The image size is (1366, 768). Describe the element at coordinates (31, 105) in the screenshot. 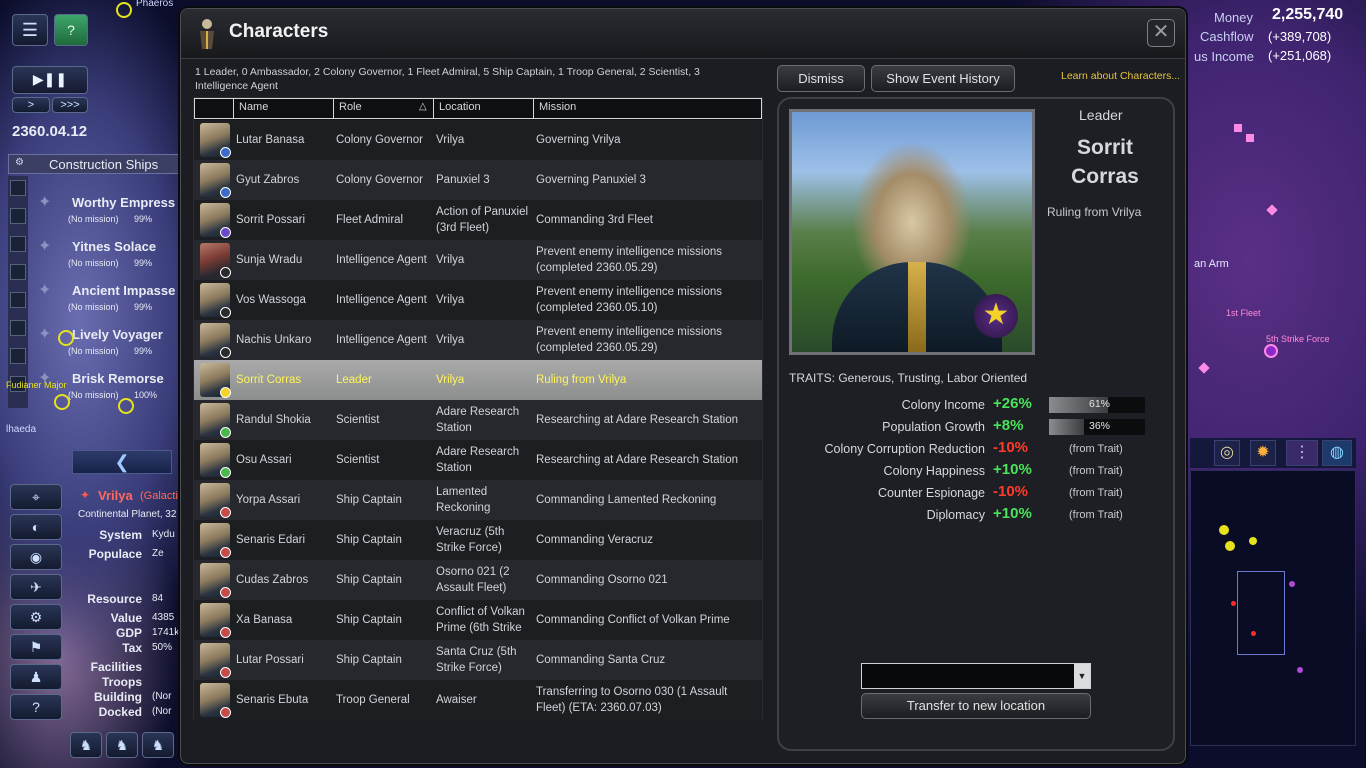

I see `speed-down-button: >` at that location.